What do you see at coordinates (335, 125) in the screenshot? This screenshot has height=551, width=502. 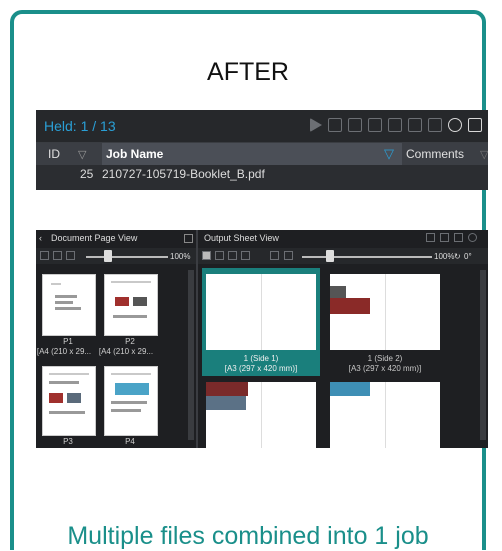 I see `print-icon` at bounding box center [335, 125].